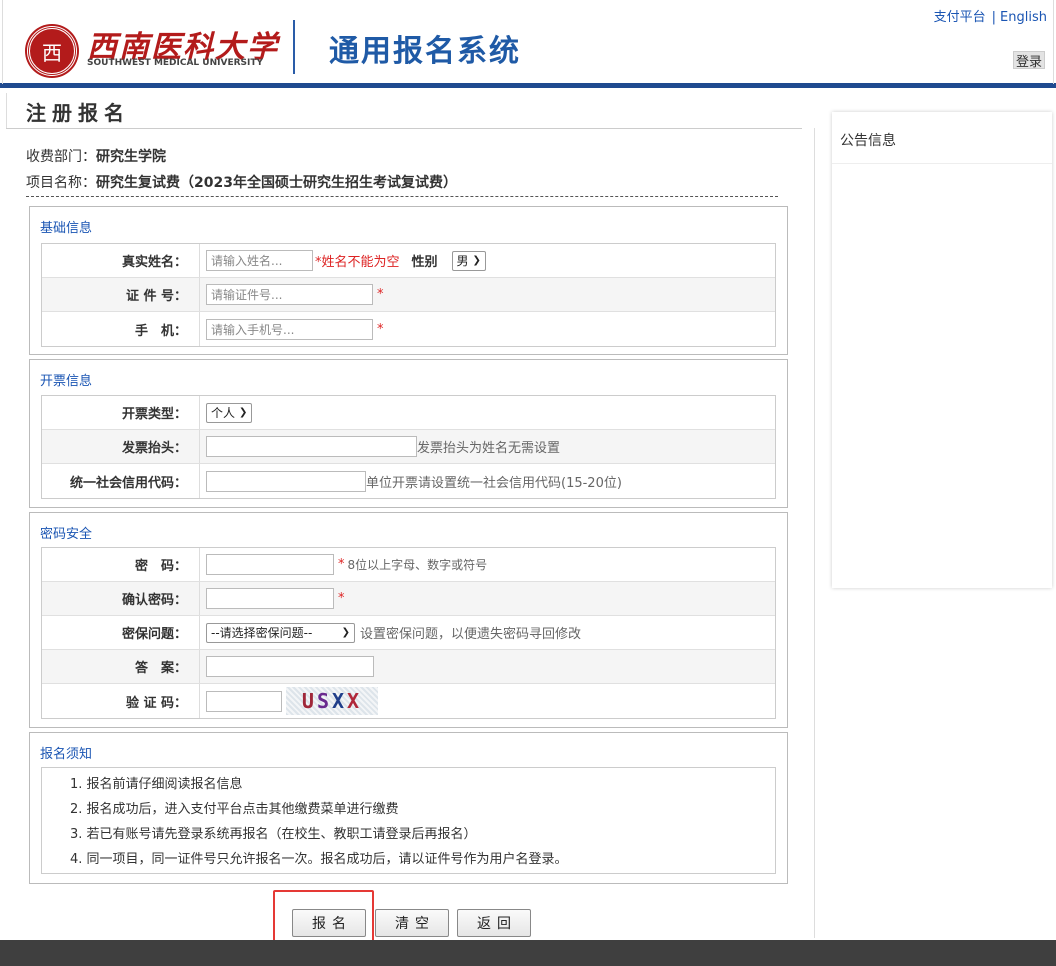 The height and width of the screenshot is (966, 1056). Describe the element at coordinates (424, 262) in the screenshot. I see `gender-label: 性别` at that location.